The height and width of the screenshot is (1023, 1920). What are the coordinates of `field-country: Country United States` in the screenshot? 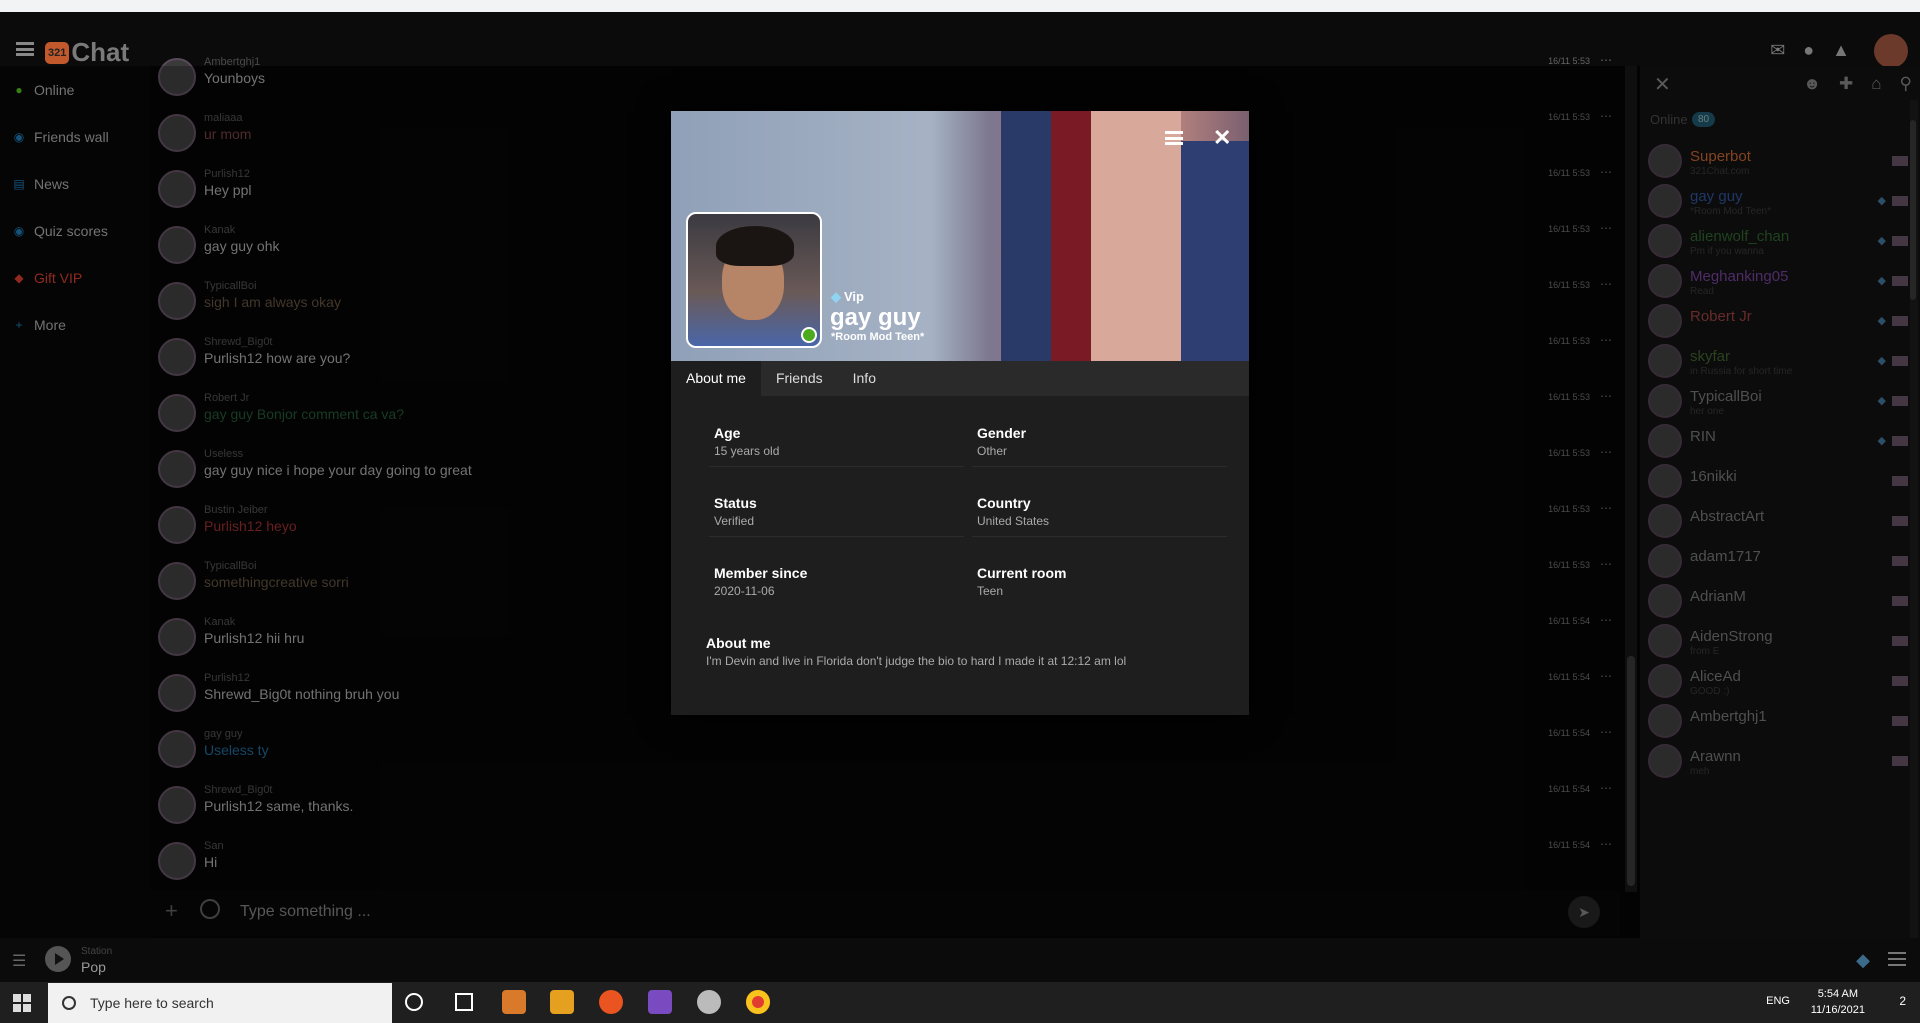 It's located at (1099, 509).